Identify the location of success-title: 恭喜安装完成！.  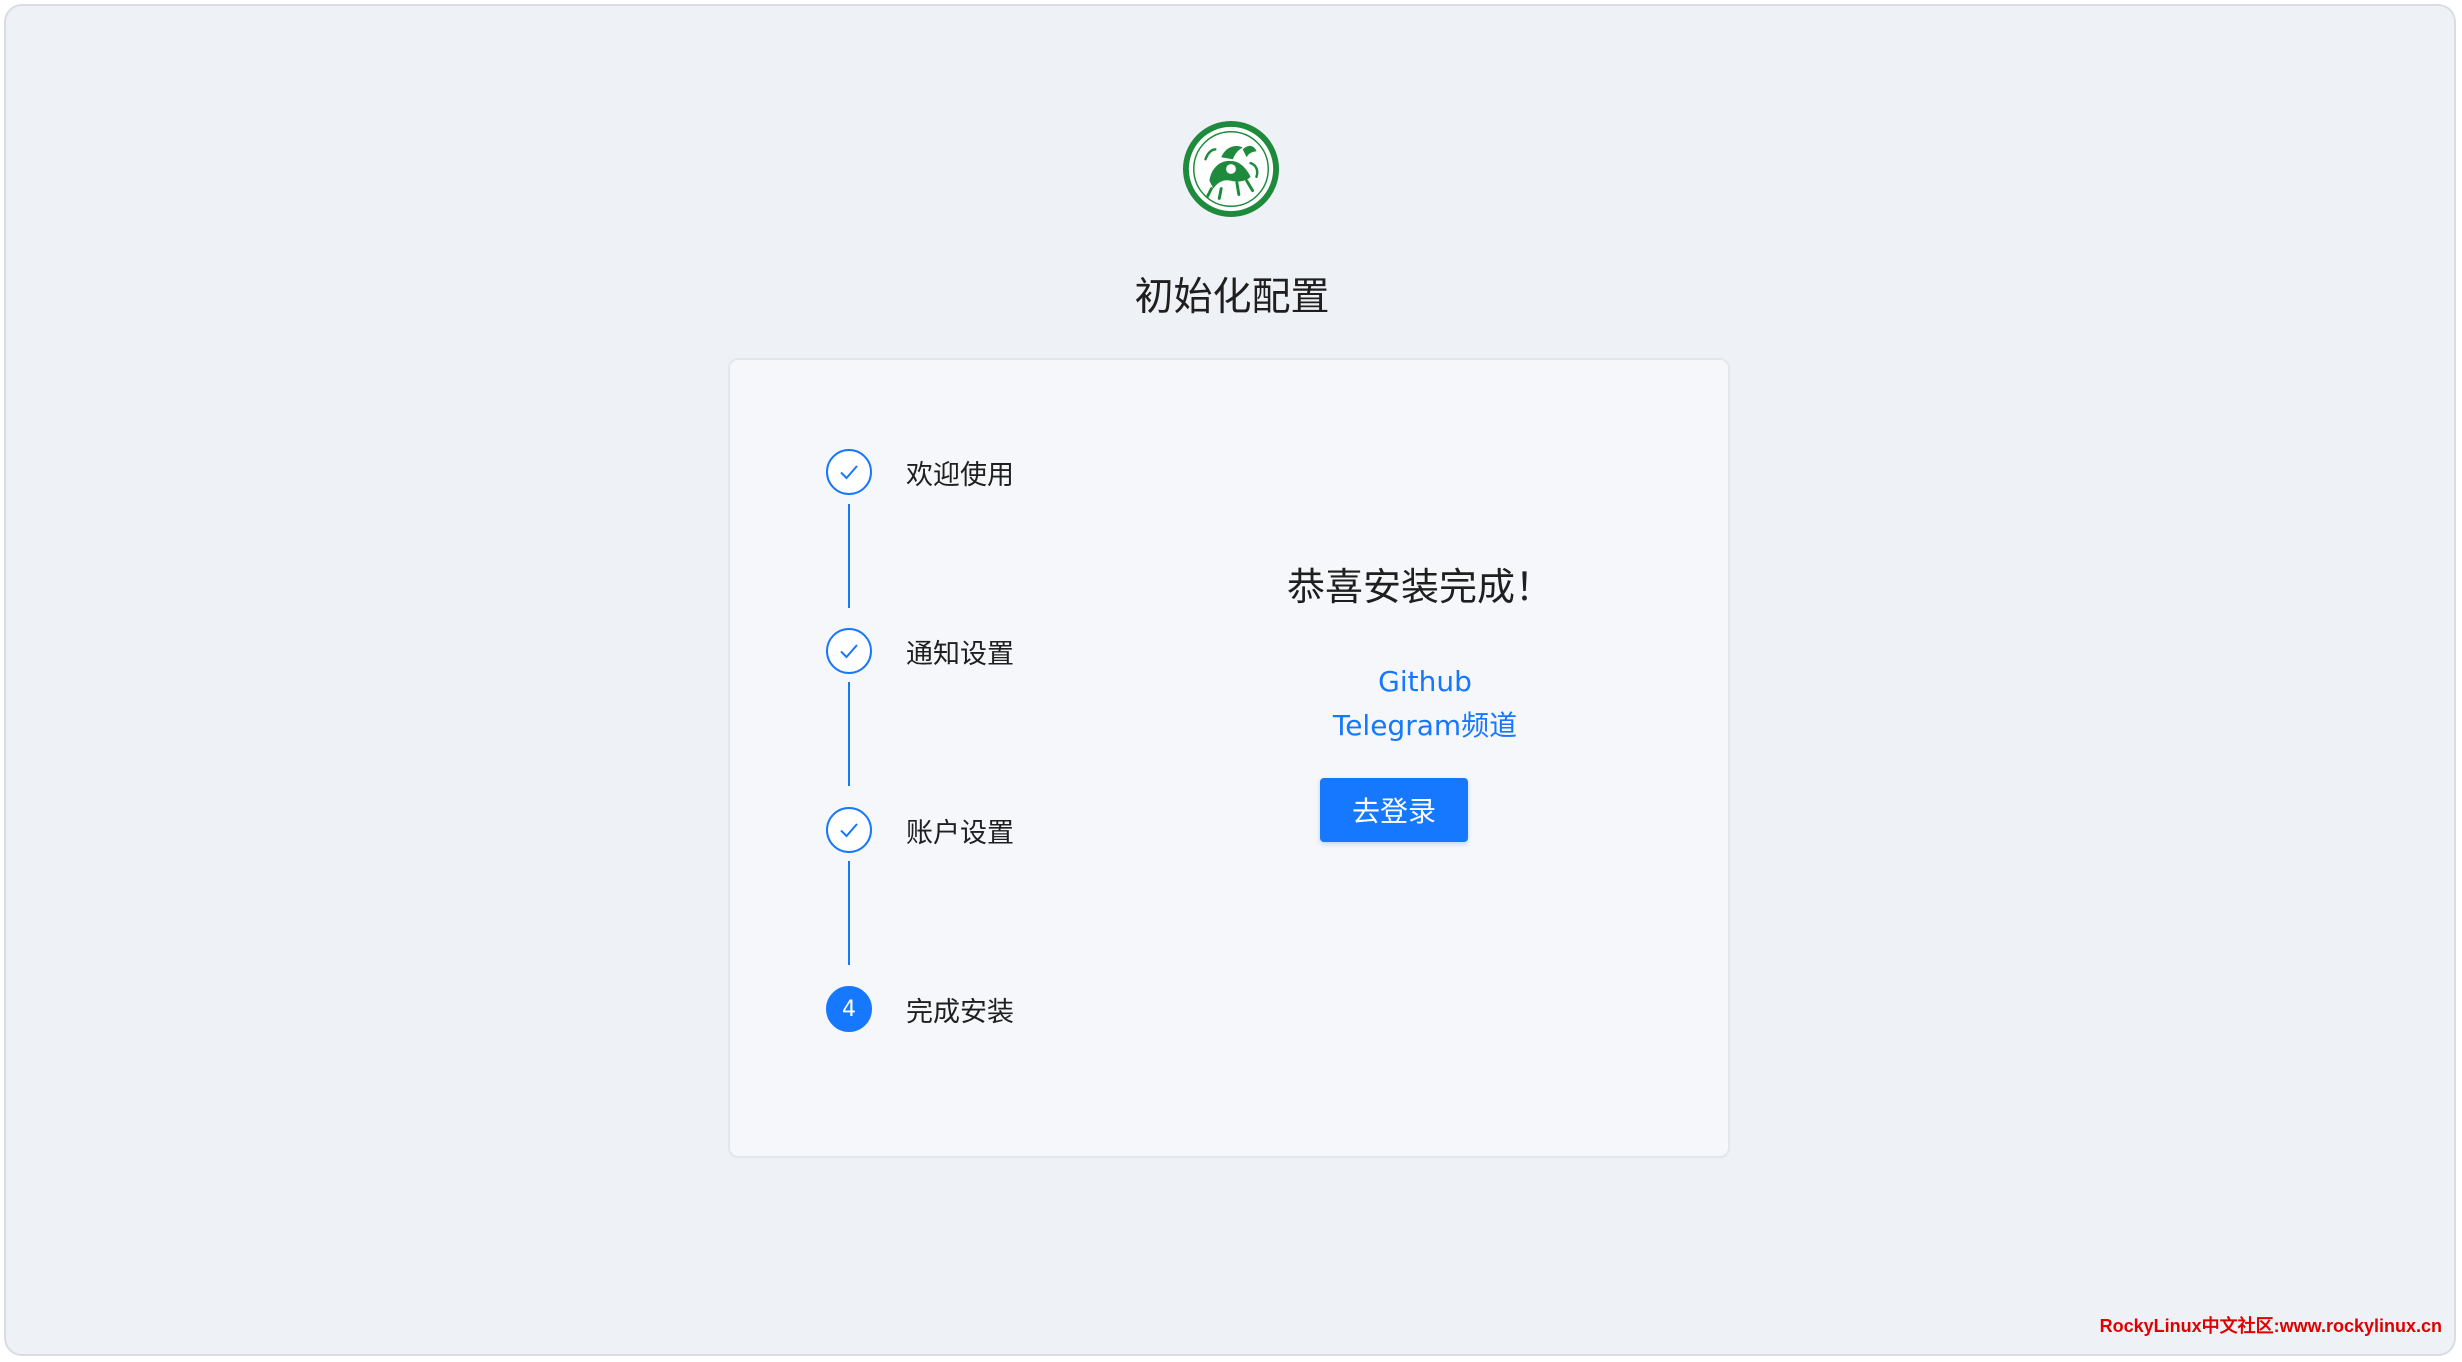
(1419, 587).